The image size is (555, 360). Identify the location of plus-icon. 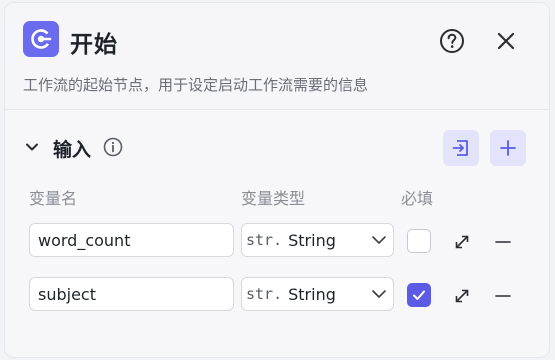
(508, 148).